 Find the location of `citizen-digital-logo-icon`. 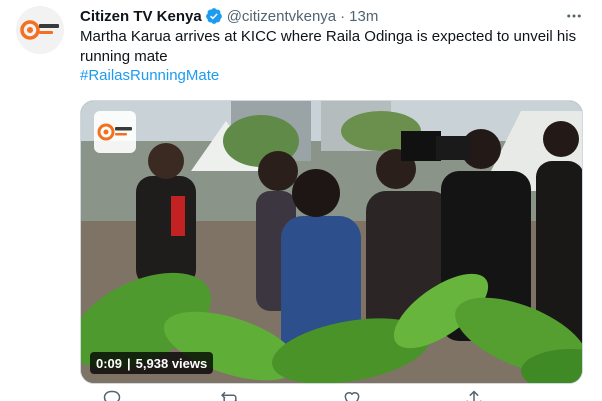

citizen-digital-logo-icon is located at coordinates (40, 30).